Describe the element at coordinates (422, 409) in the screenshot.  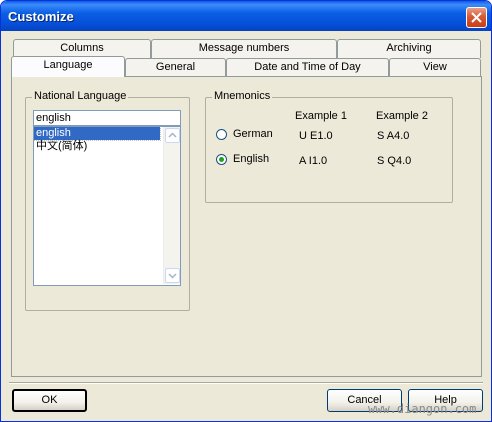
I see `watermark: www.diangon.com` at that location.